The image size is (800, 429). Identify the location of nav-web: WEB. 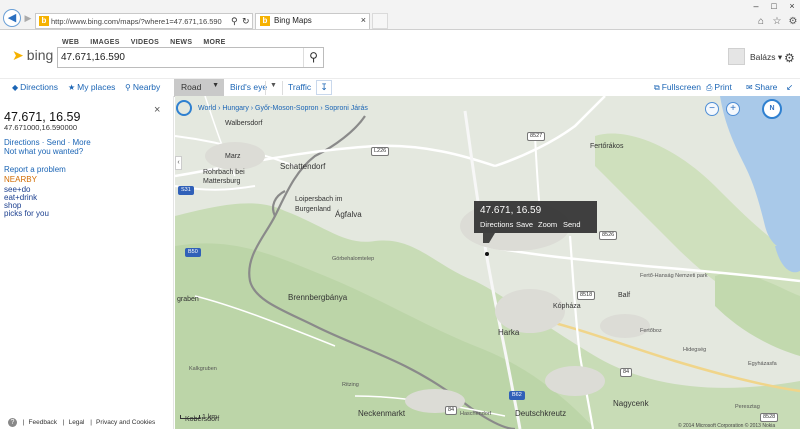
(70, 42).